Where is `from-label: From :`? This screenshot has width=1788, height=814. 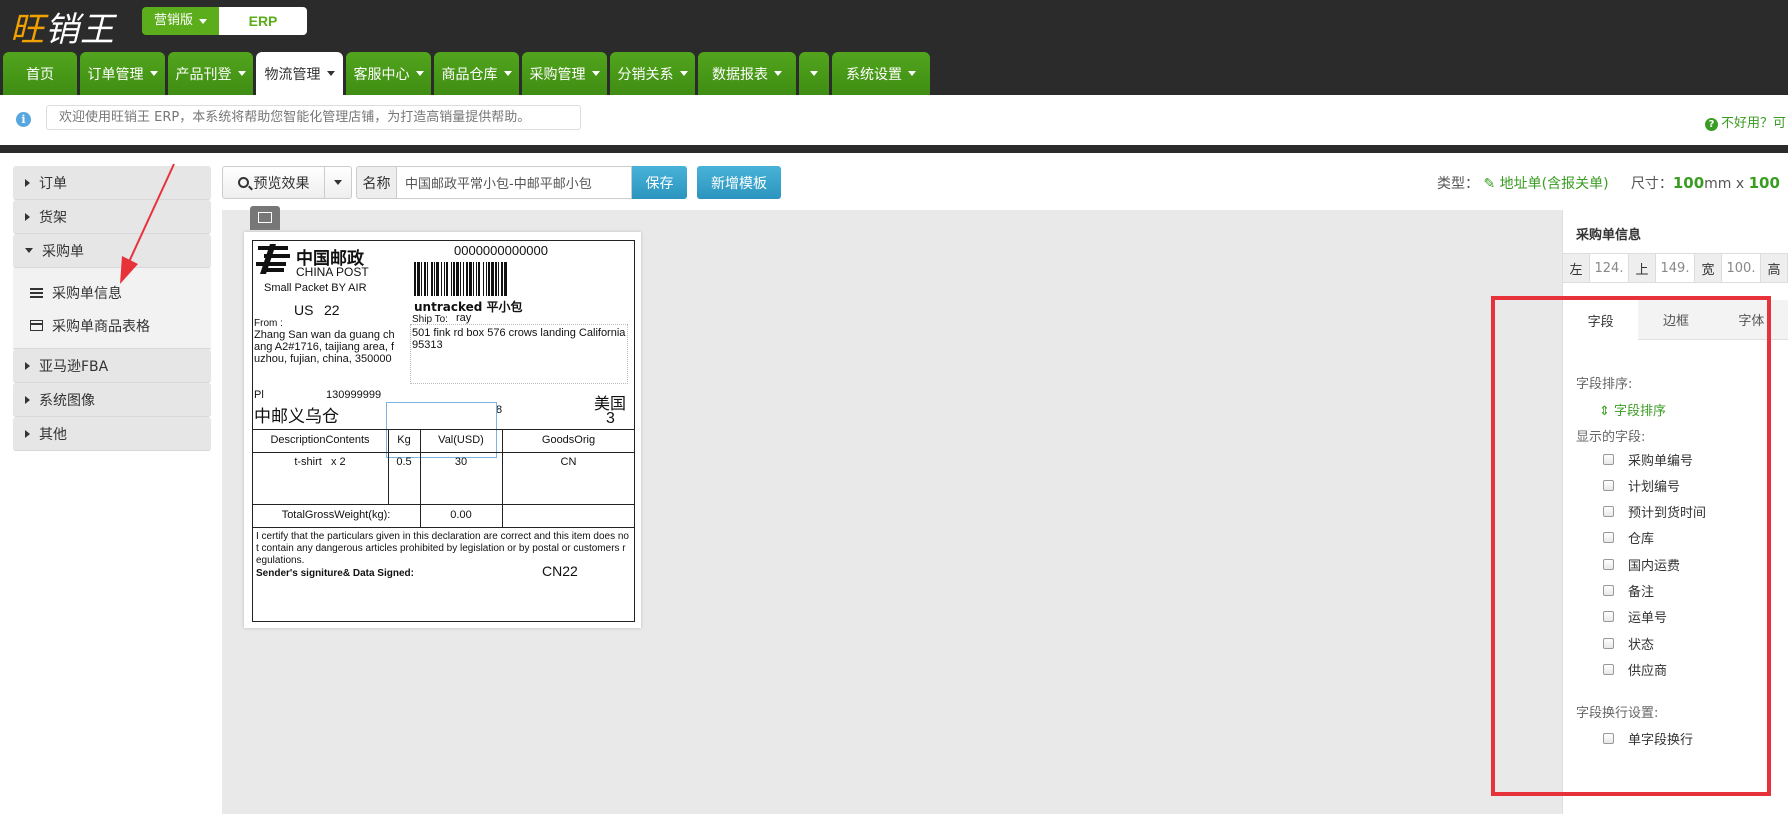
from-label: From : is located at coordinates (268, 323).